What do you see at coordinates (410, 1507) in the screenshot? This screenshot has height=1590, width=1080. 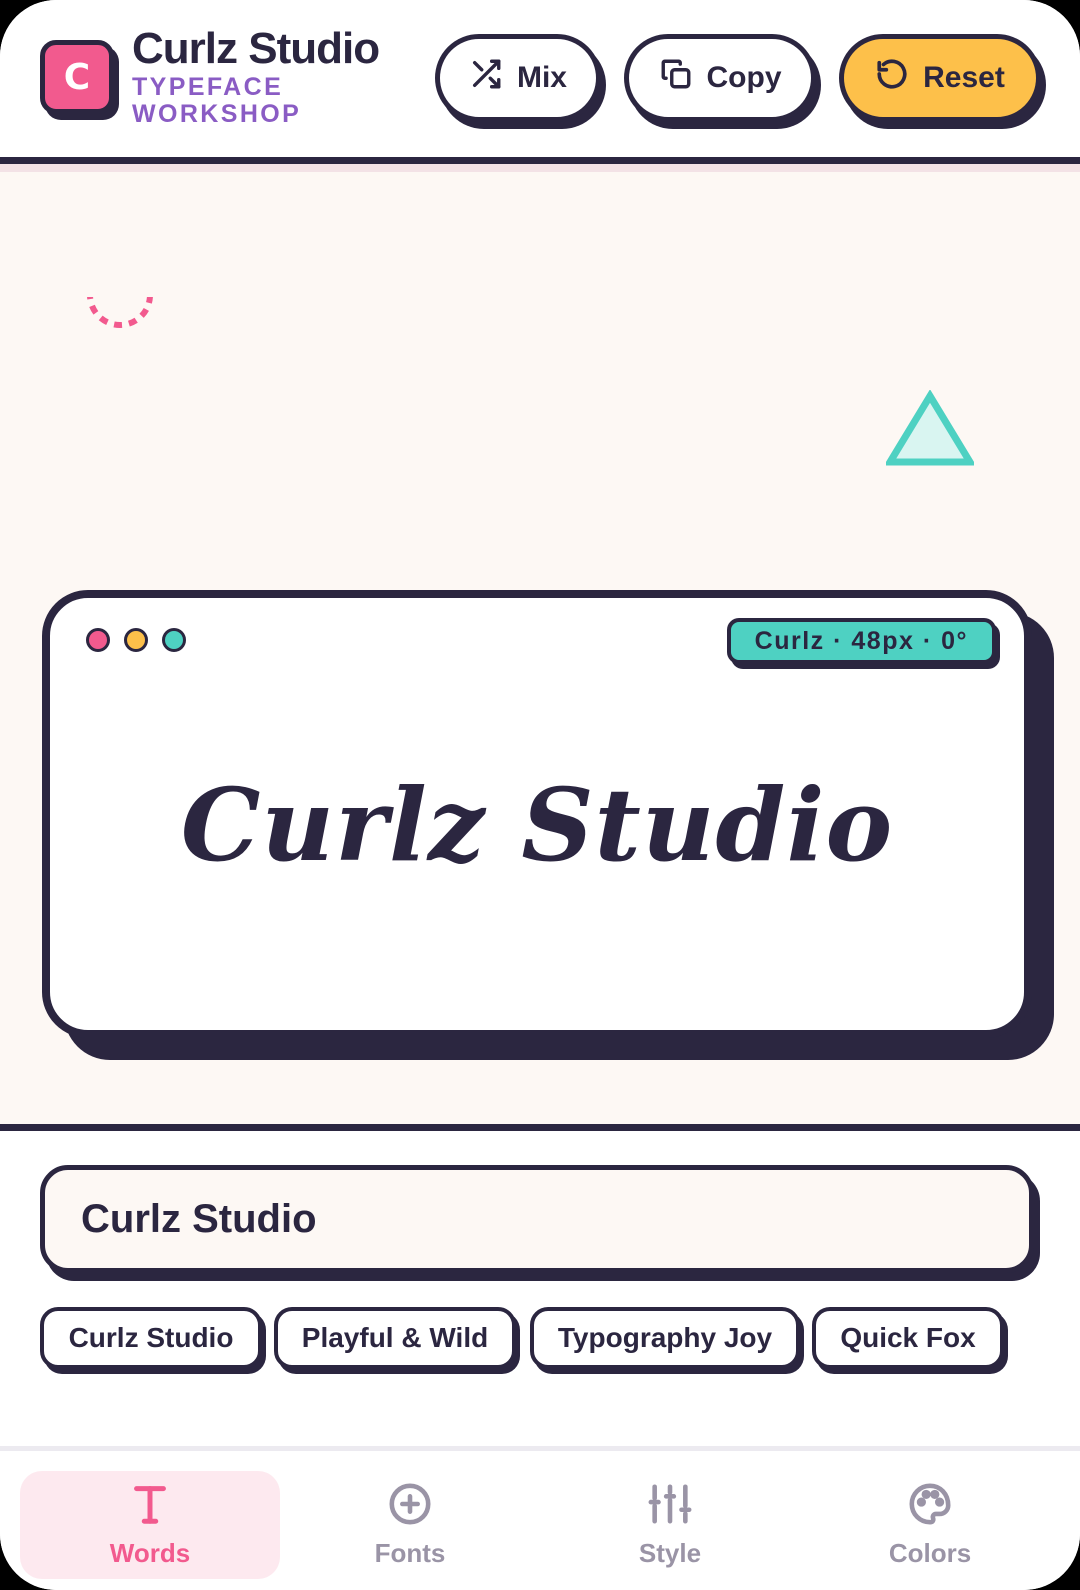 I see `plus-circle-icon` at bounding box center [410, 1507].